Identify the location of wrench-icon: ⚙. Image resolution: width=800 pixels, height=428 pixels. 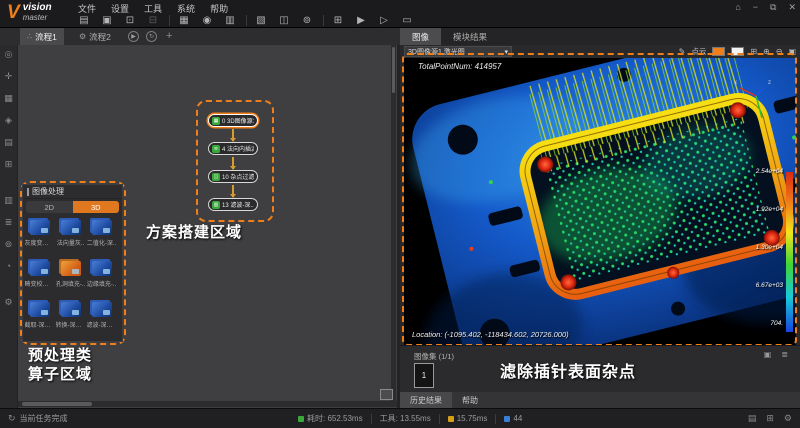
(83, 36).